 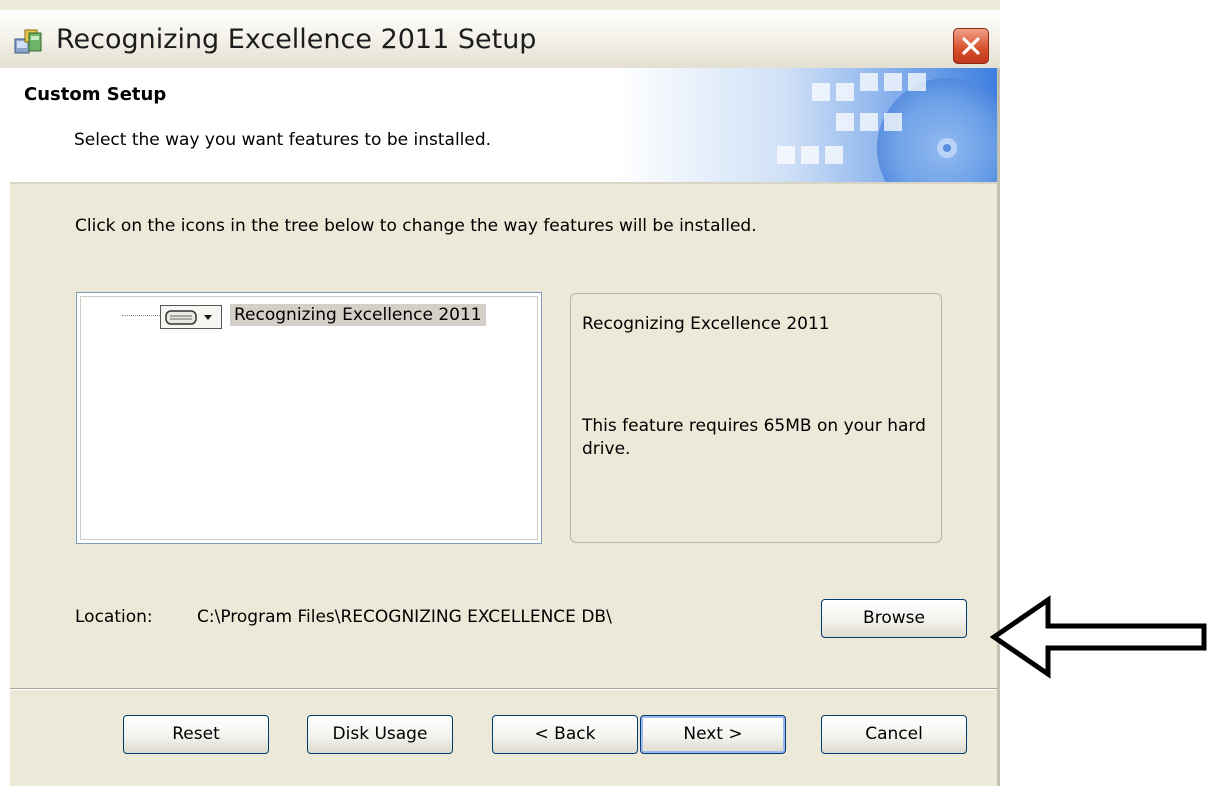 I want to click on back-button: < Back, so click(x=565, y=734).